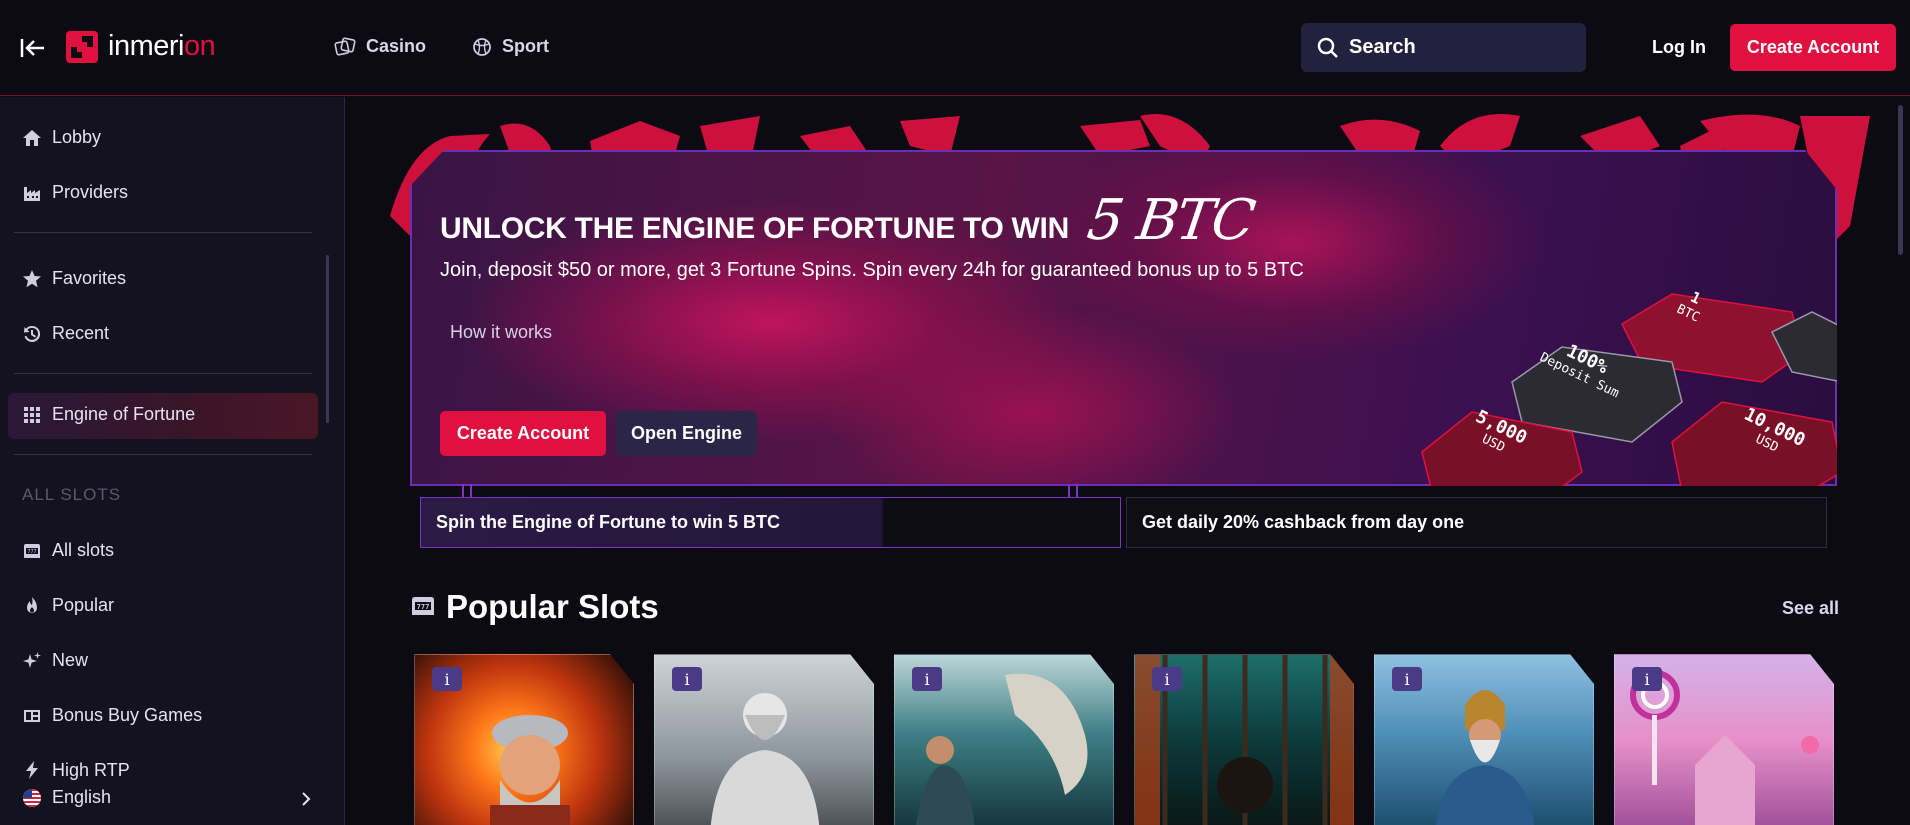  What do you see at coordinates (1810, 608) in the screenshot?
I see `see-all-link: See all` at bounding box center [1810, 608].